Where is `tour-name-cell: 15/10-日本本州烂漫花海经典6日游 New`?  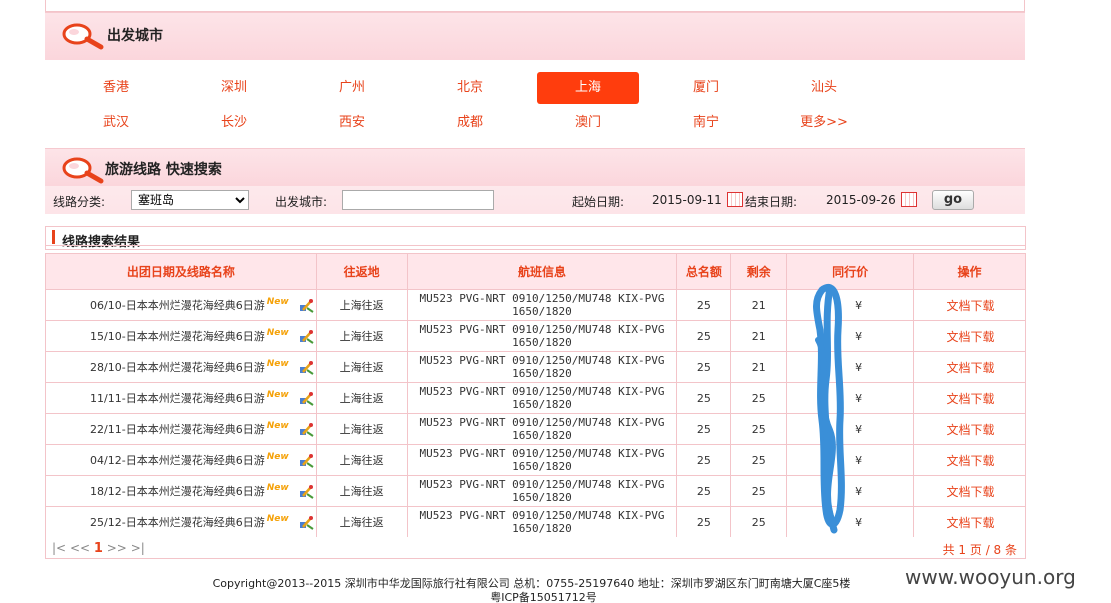
tour-name-cell: 15/10-日本本州烂漫花海经典6日游 New is located at coordinates (181, 336).